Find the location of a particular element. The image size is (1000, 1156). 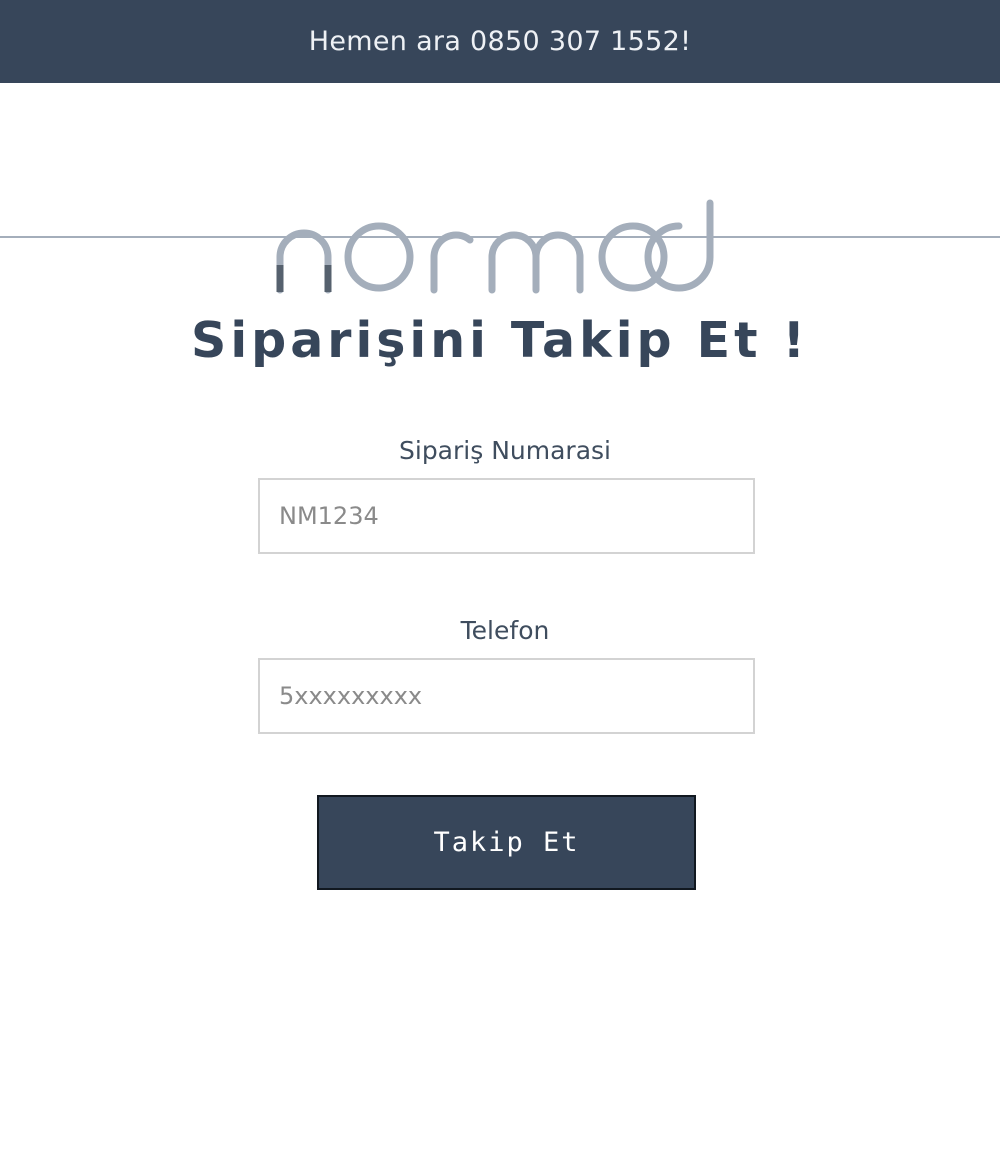

track-order-button: Takip Et is located at coordinates (506, 842).